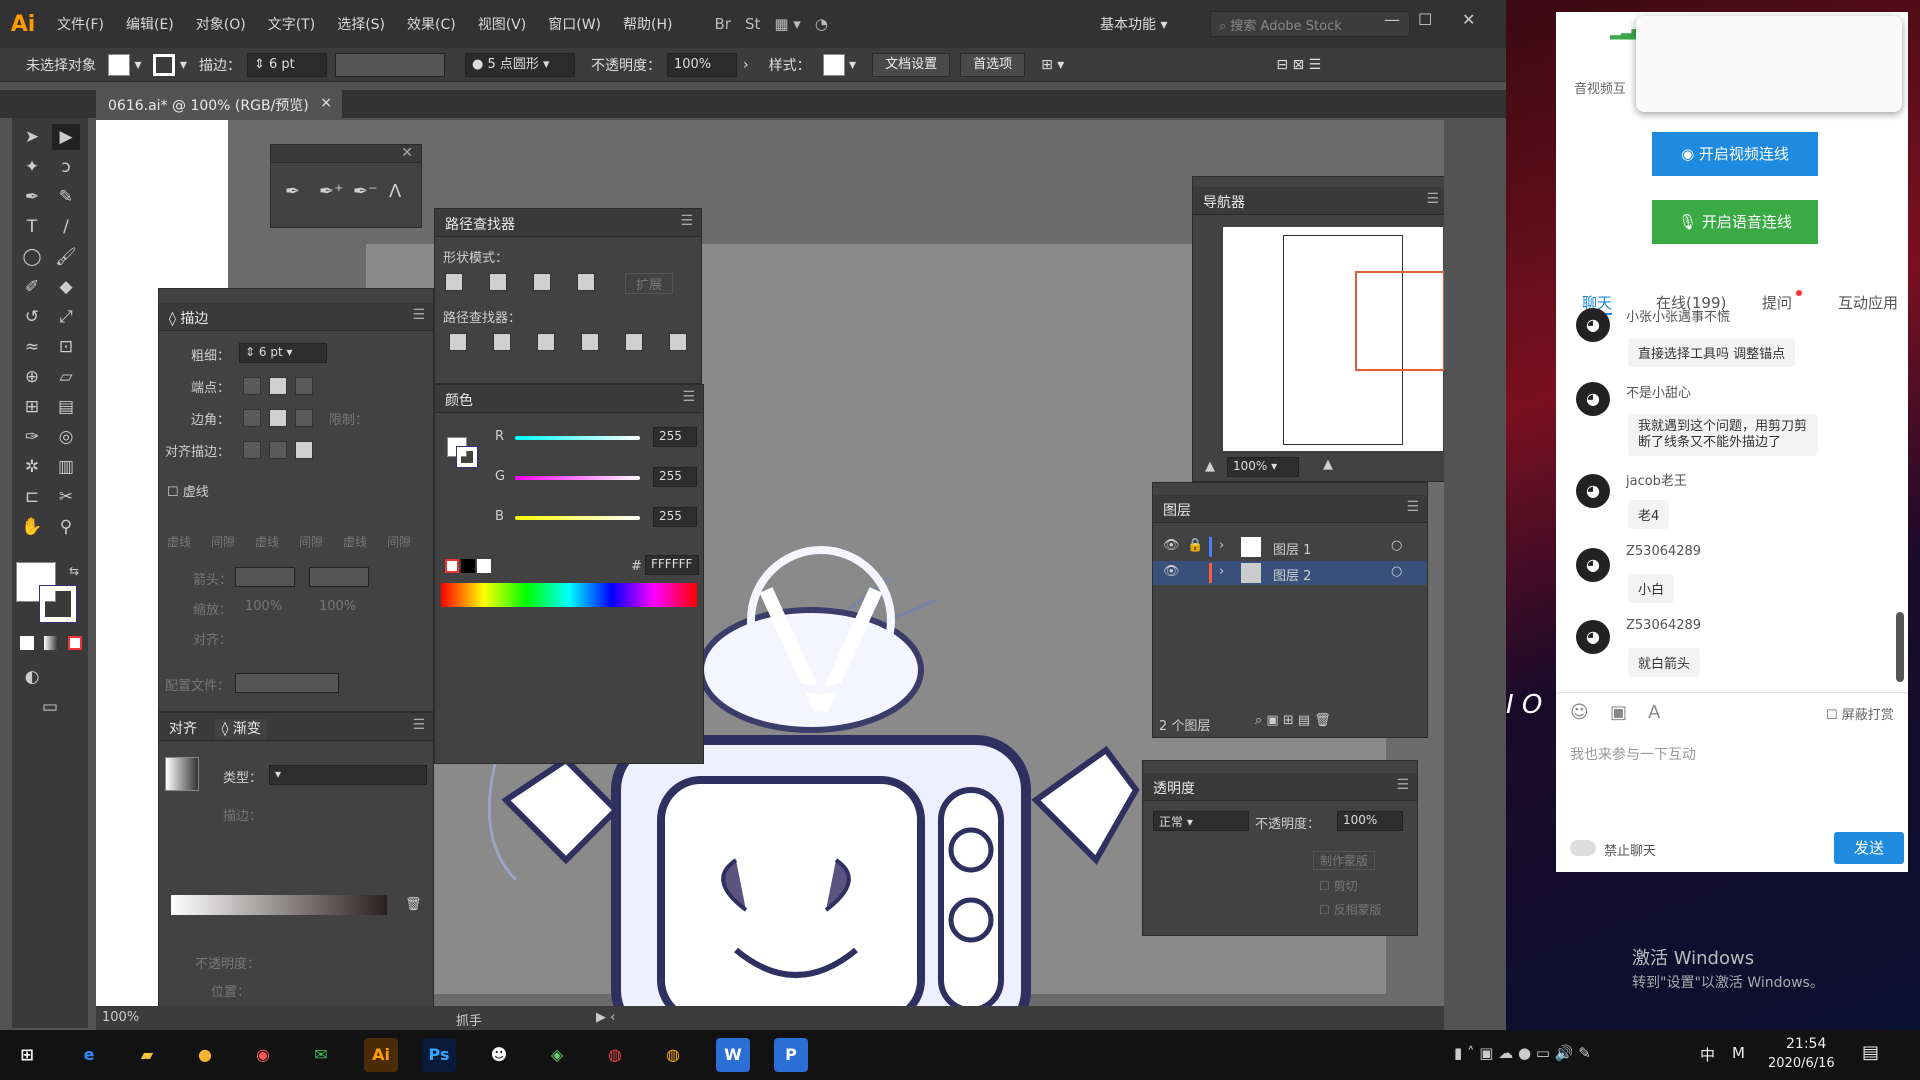 The height and width of the screenshot is (1080, 1920). I want to click on search-input: ⌕ 搜索 Adobe Stock, so click(1310, 24).